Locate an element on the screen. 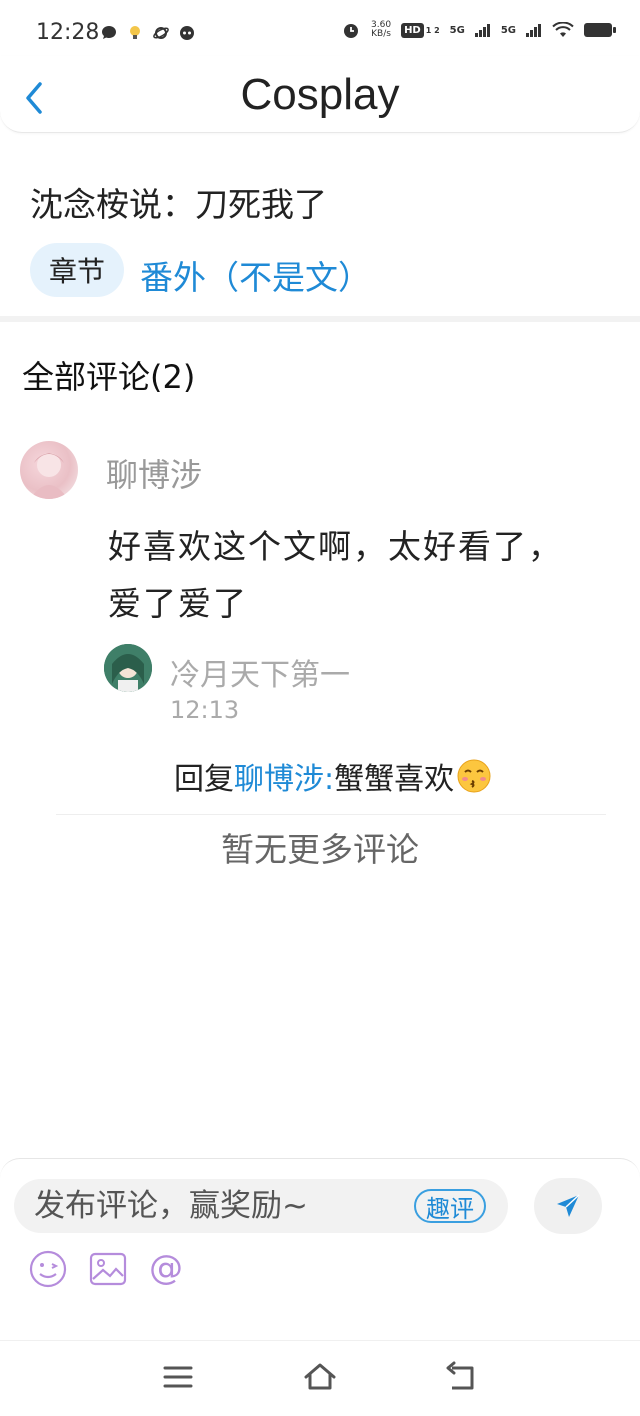 This screenshot has width=640, height=1416. chapter-tag: 章节 is located at coordinates (77, 270).